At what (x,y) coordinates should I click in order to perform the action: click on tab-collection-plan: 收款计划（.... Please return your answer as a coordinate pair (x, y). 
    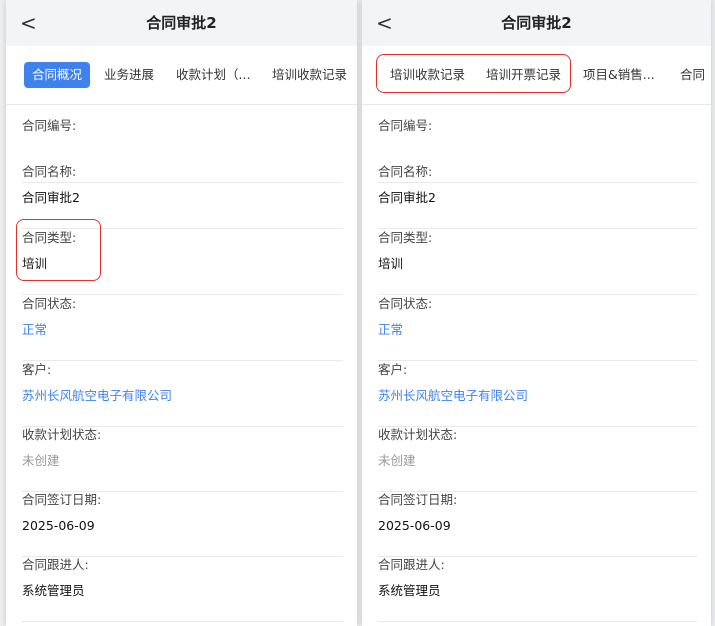
    Looking at the image, I should click on (213, 75).